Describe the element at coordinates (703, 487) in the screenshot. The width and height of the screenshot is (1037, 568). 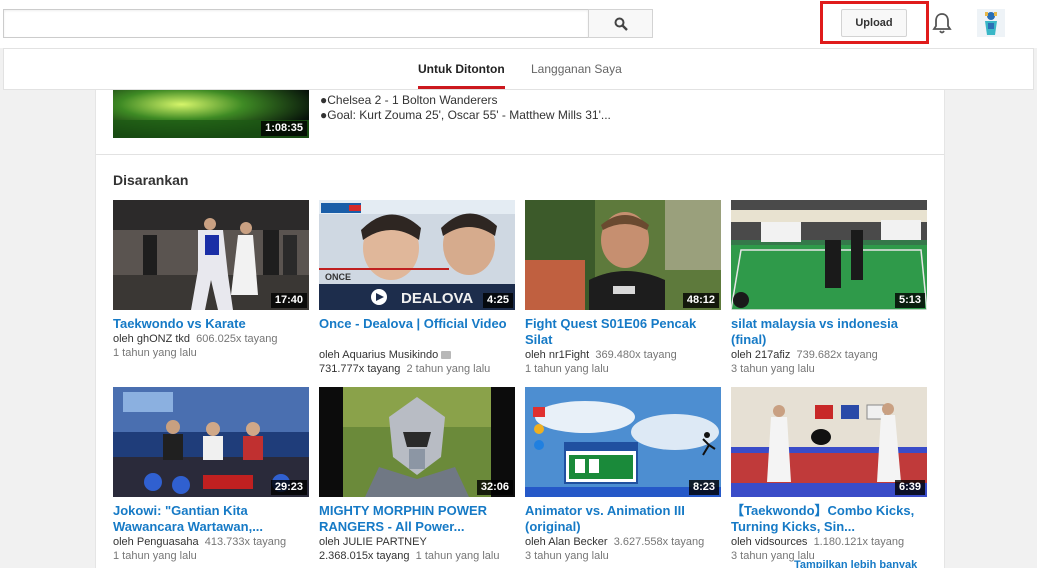
I see `video-duration: 8:23` at that location.